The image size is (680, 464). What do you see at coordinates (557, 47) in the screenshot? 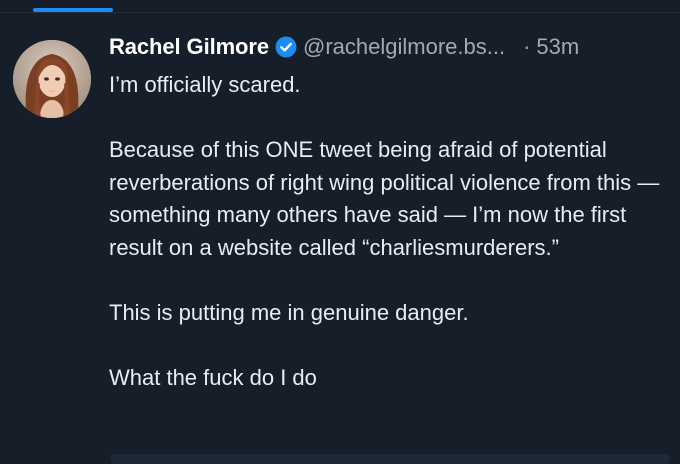
I see `post-timestamp: 53m` at bounding box center [557, 47].